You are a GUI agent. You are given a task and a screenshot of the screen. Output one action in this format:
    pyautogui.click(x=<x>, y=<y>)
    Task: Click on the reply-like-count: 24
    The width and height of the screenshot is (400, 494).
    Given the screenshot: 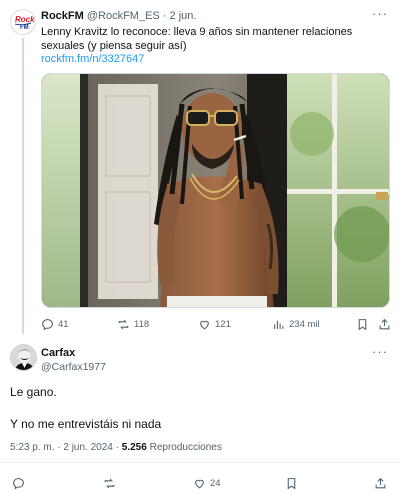 What is the action you would take?
    pyautogui.click(x=215, y=483)
    